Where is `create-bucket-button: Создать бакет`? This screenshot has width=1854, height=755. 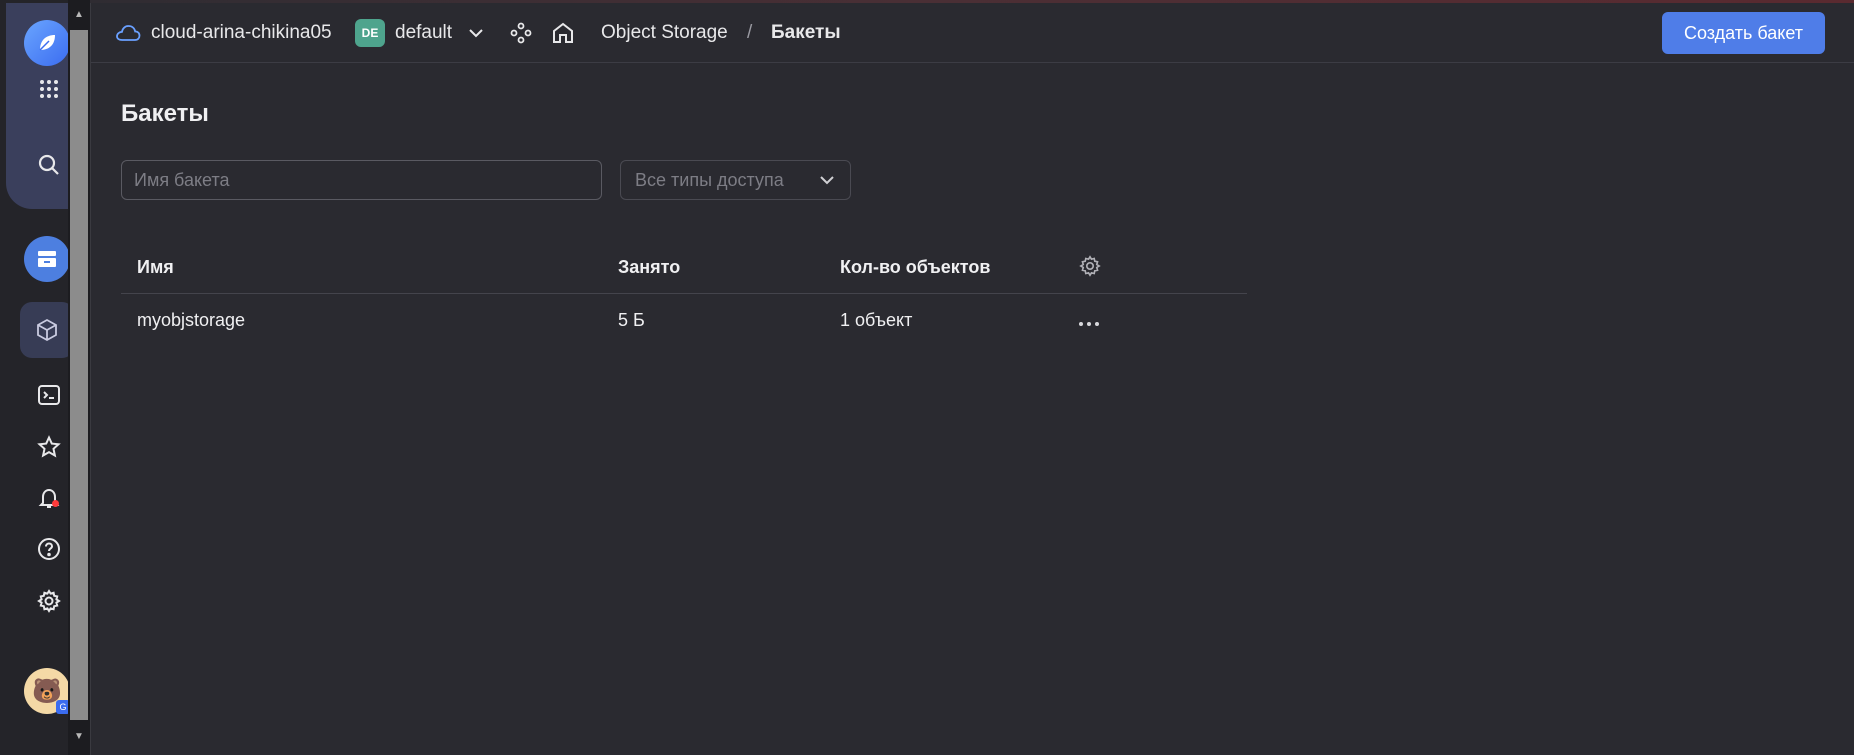 create-bucket-button: Создать бакет is located at coordinates (1743, 33).